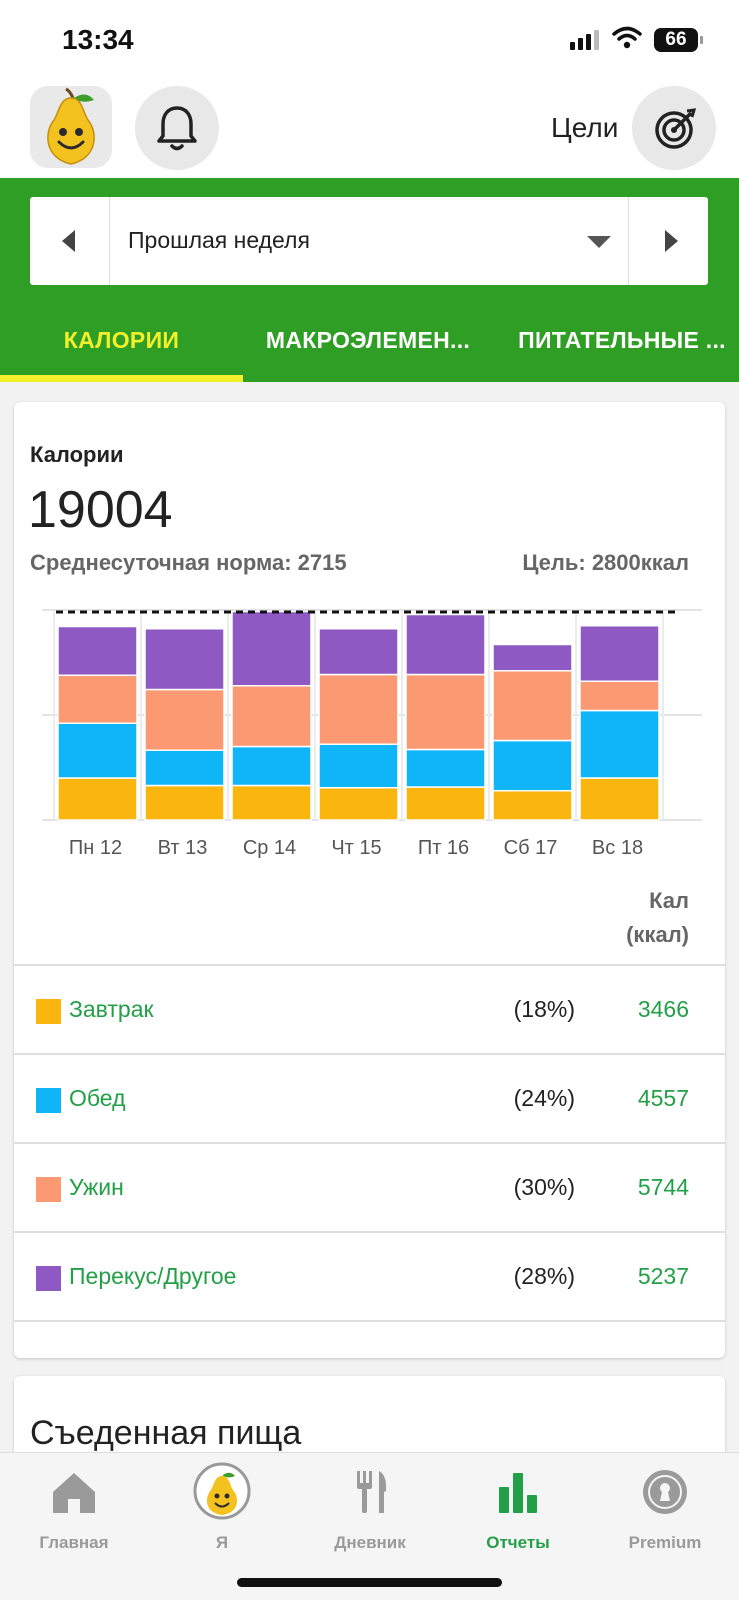 The image size is (739, 1600). What do you see at coordinates (443, 848) in the screenshot?
I see `chart-x-tick-label: Пт 16` at bounding box center [443, 848].